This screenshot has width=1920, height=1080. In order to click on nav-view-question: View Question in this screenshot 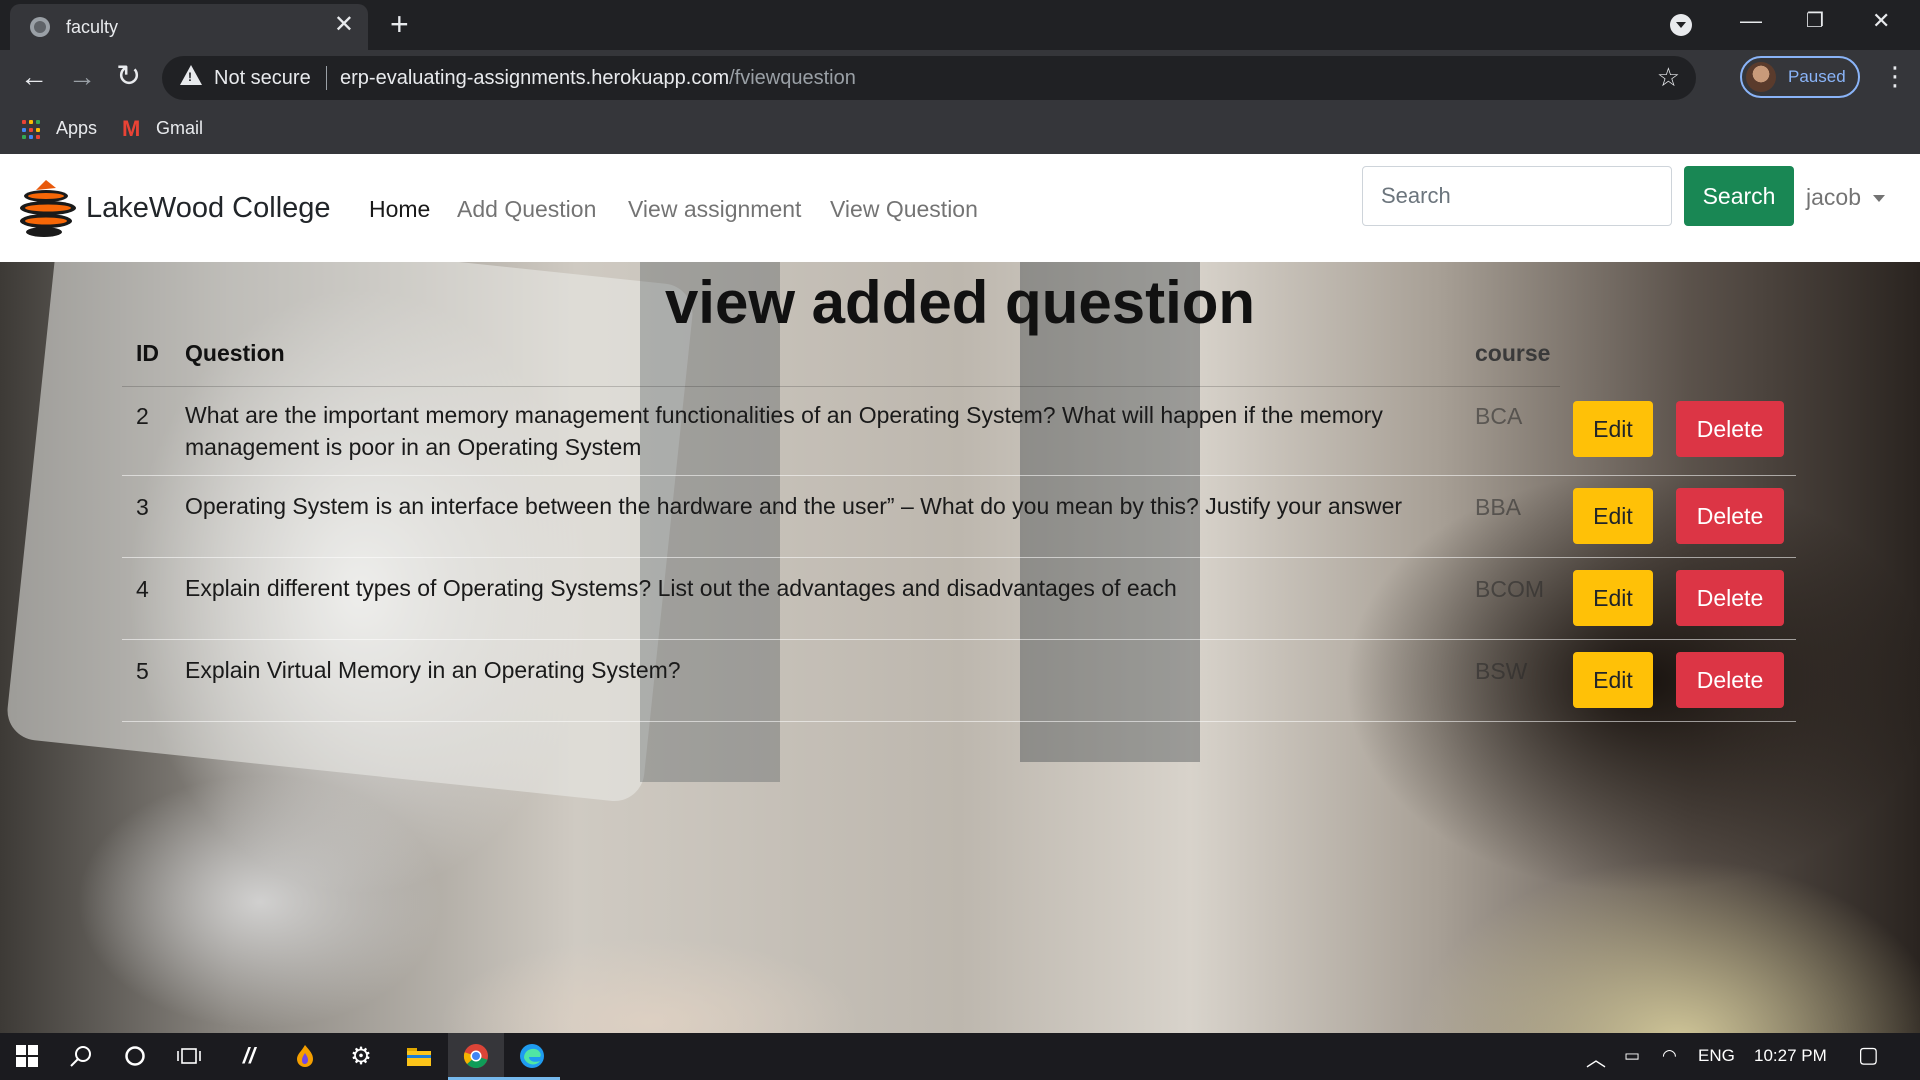, I will do `click(904, 209)`.